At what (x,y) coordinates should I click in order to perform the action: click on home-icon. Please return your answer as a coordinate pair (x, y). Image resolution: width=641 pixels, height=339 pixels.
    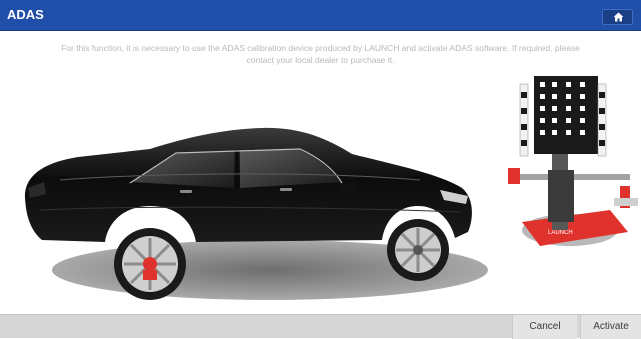
    Looking at the image, I should click on (618, 17).